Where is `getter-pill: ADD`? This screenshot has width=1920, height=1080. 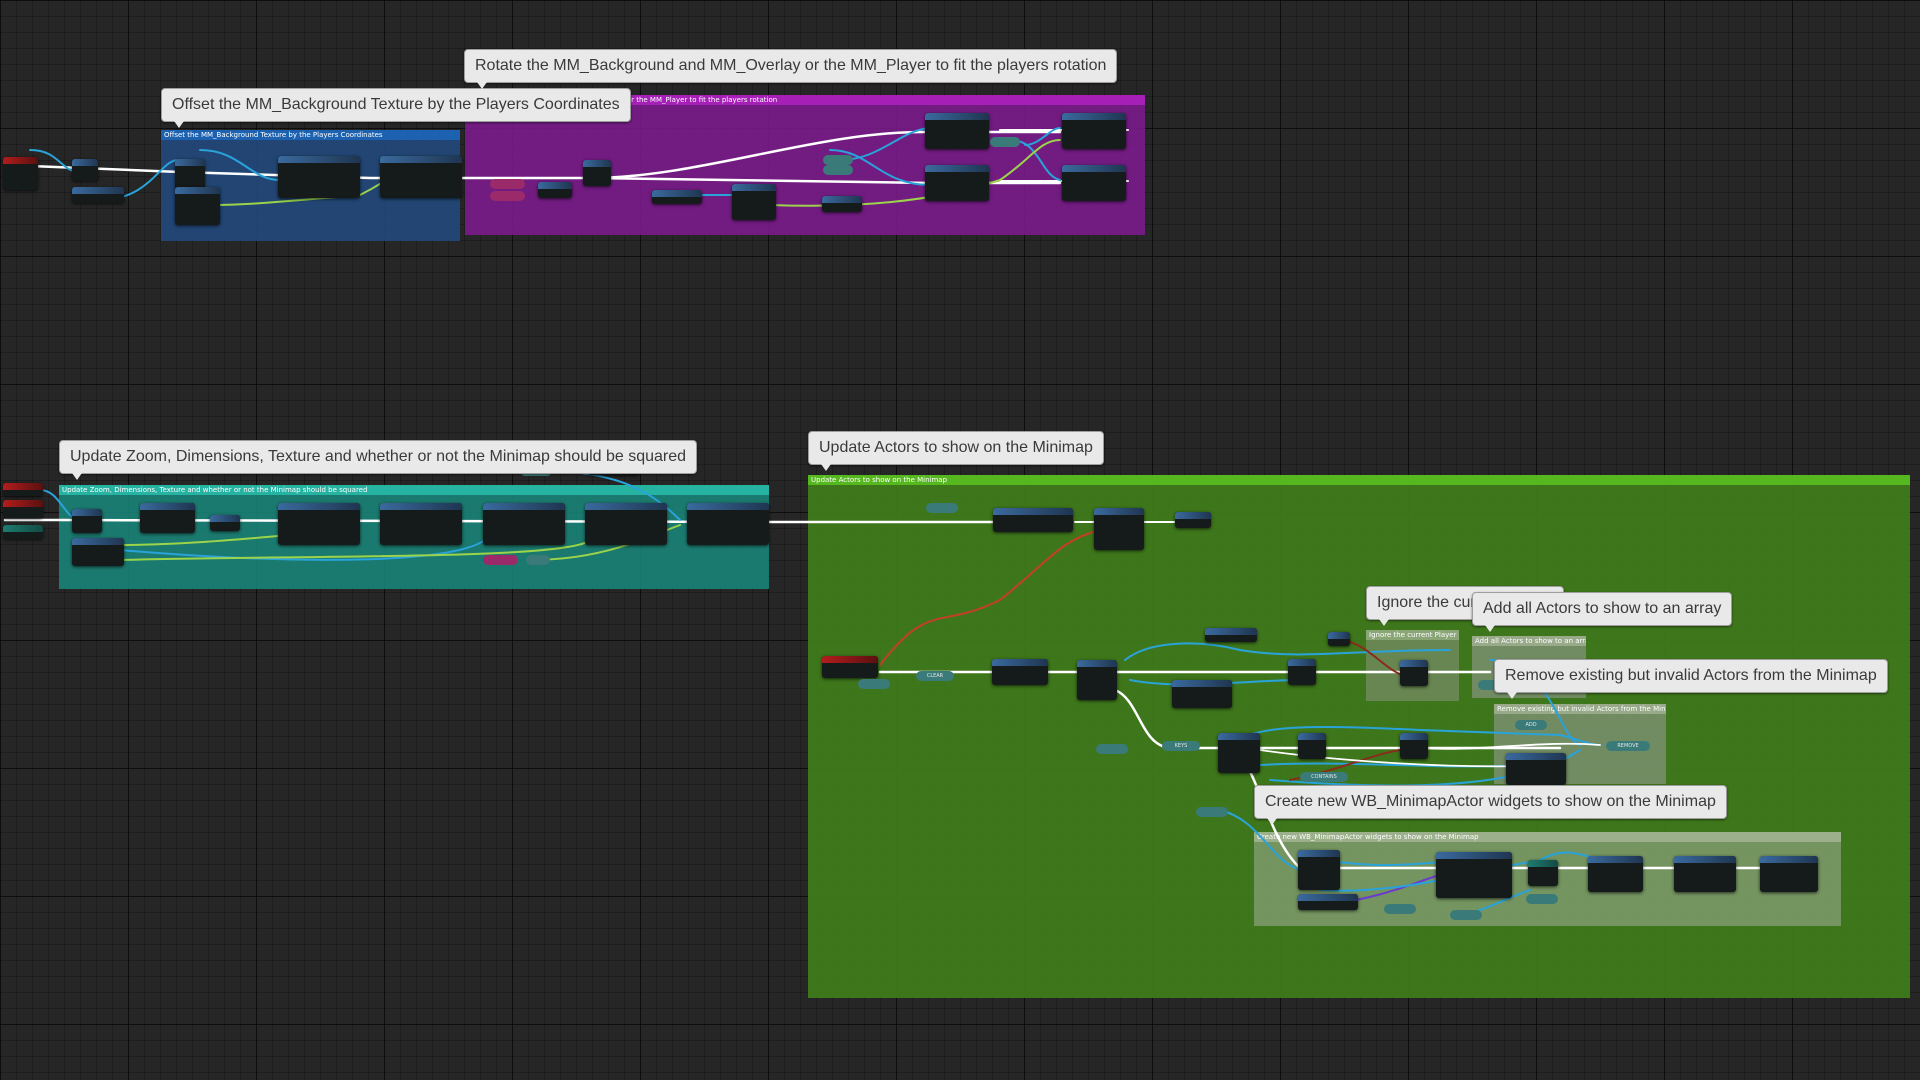 getter-pill: ADD is located at coordinates (1531, 725).